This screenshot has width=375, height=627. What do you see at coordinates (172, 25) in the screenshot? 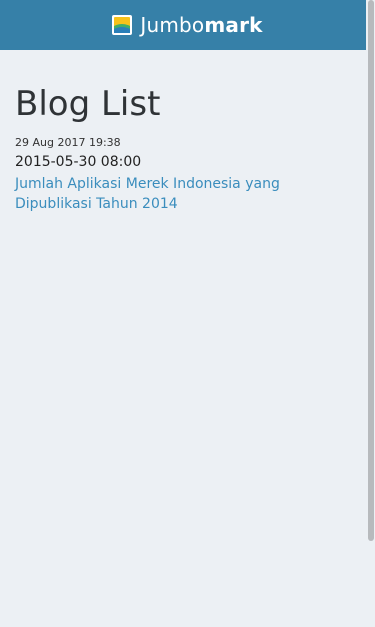
I see `brand-name-light: Jumbo` at bounding box center [172, 25].